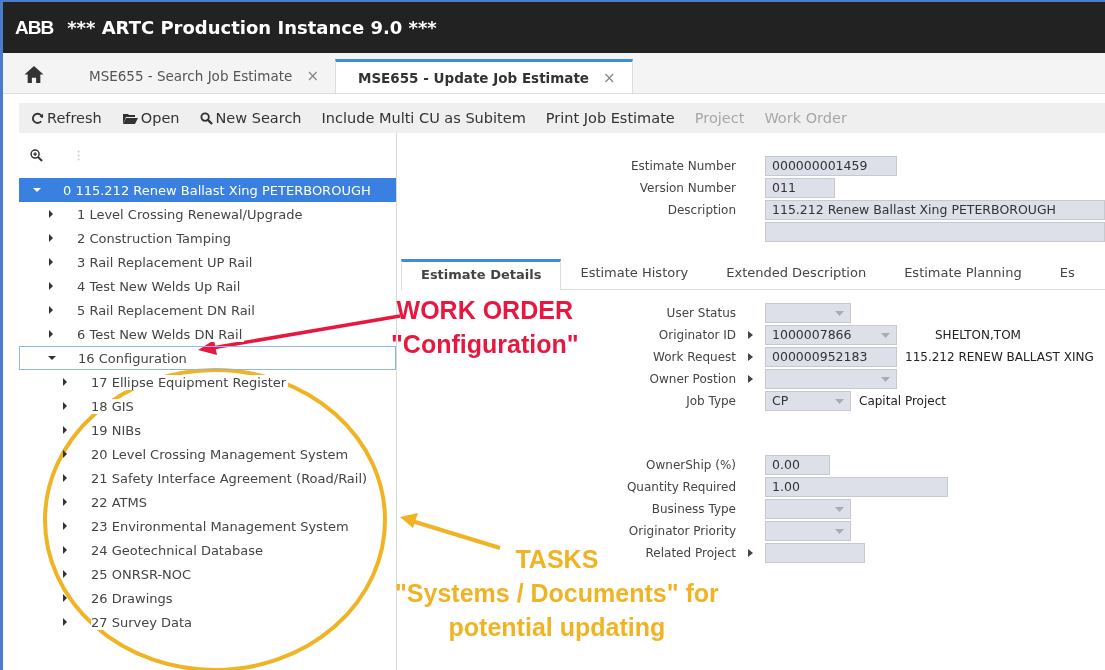 The image size is (1105, 670). I want to click on tree-item: 18 GIS, so click(207, 406).